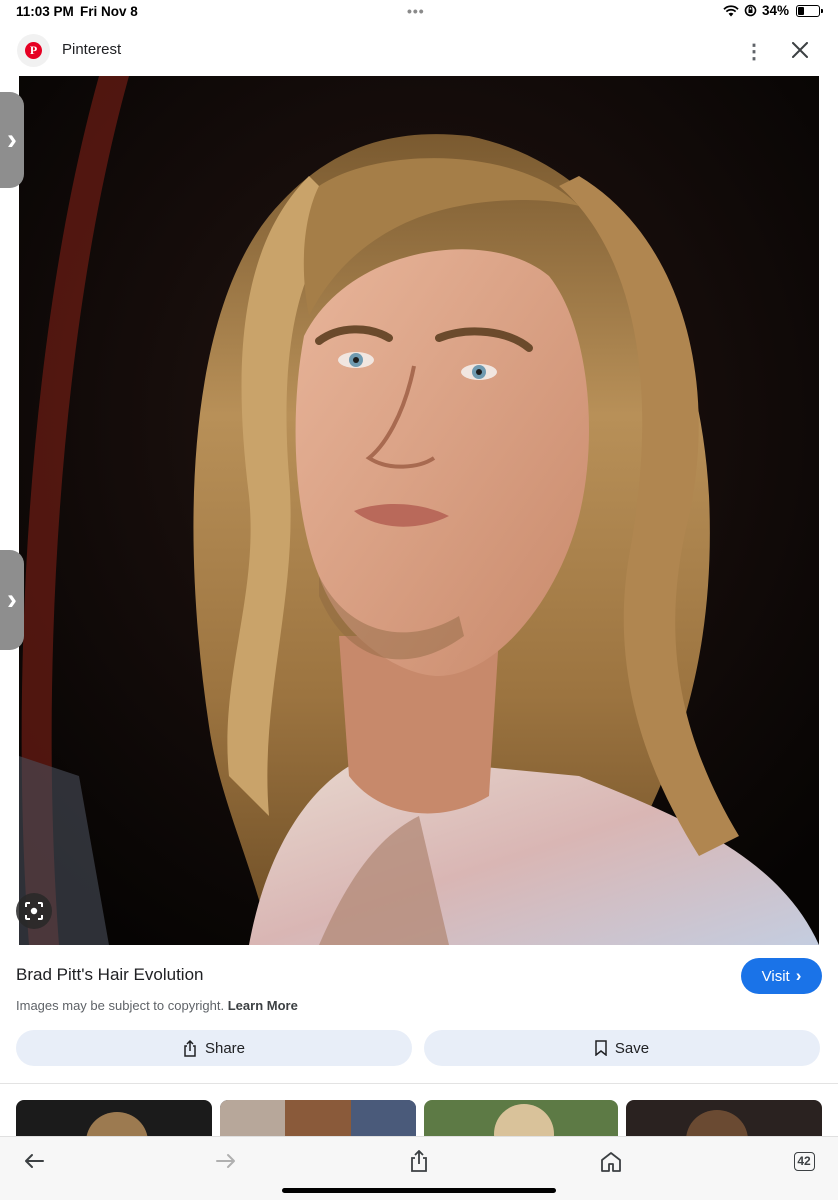 Image resolution: width=838 pixels, height=1200 pixels. I want to click on back-button, so click(34, 1161).